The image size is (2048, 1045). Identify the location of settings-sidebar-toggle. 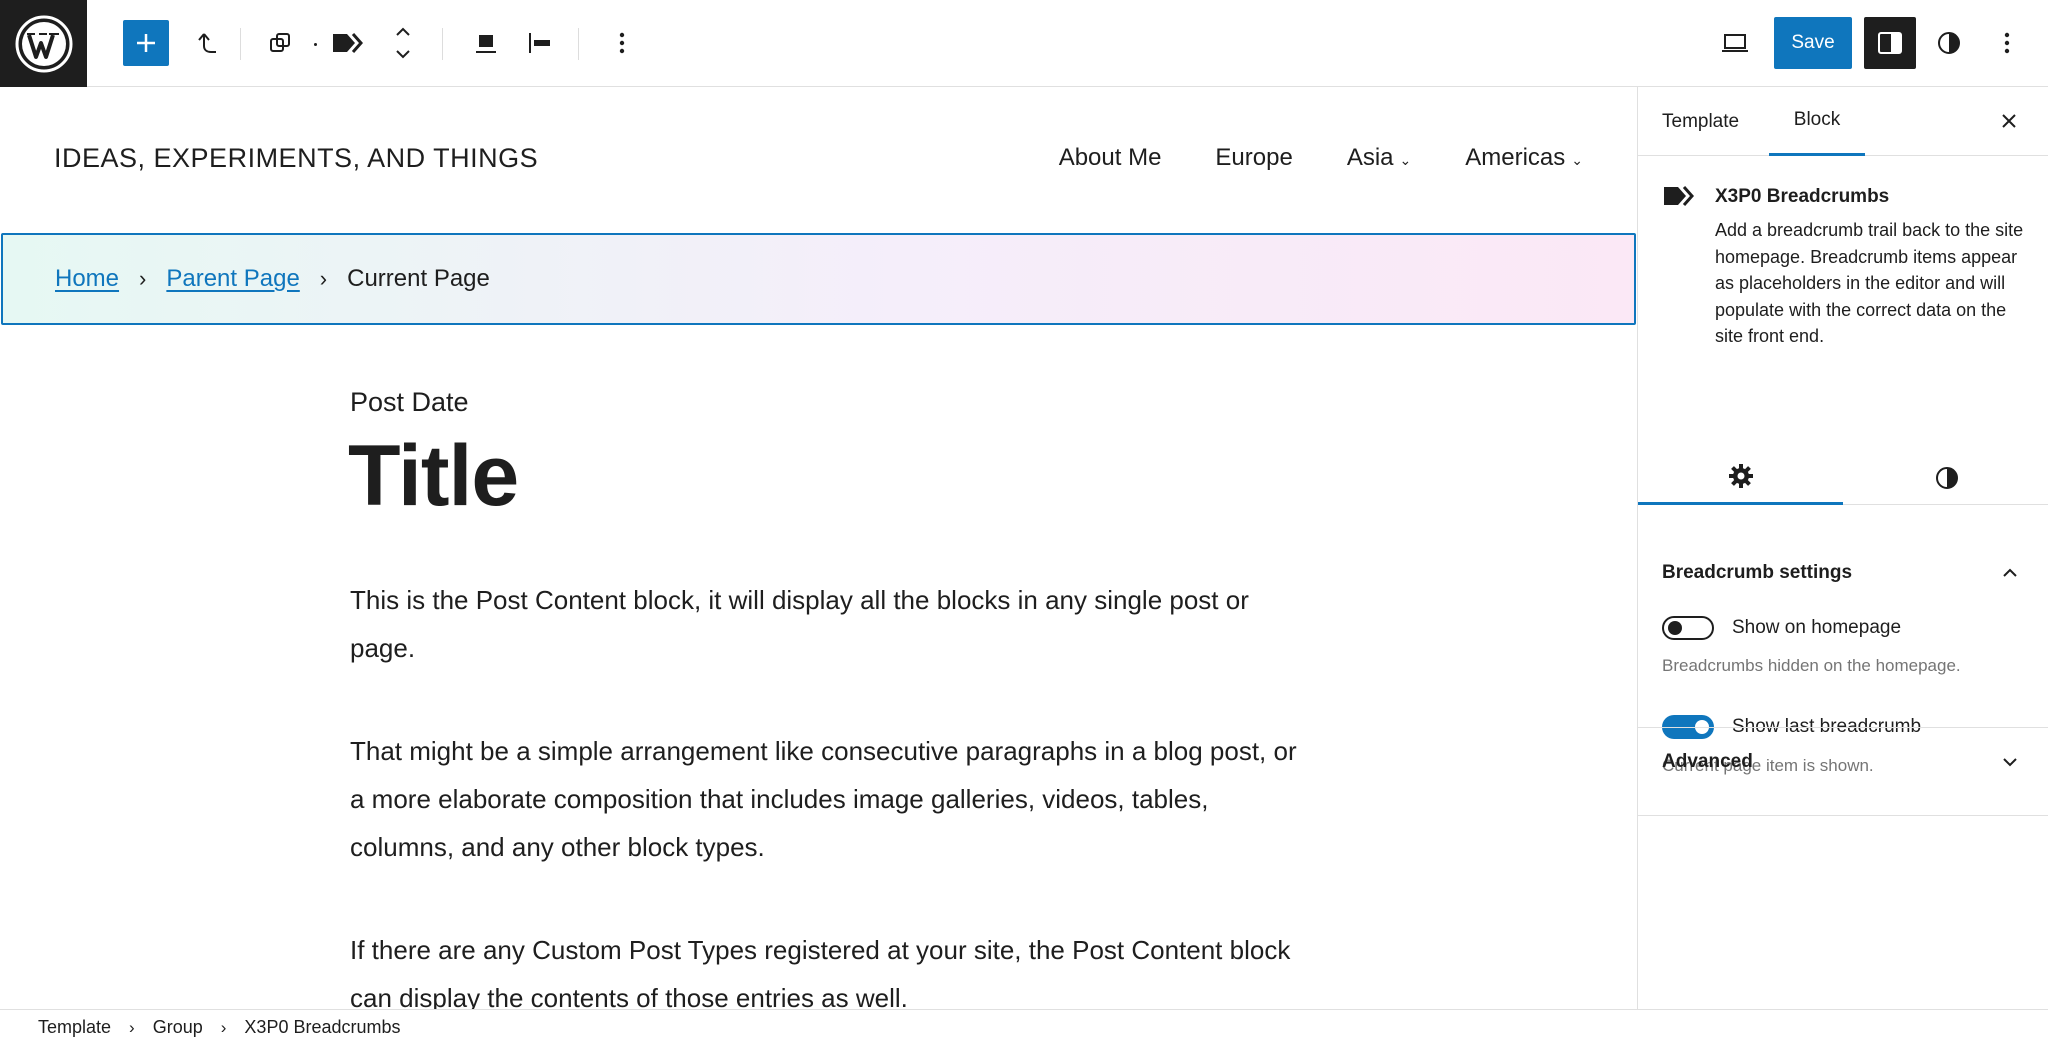
(1890, 43).